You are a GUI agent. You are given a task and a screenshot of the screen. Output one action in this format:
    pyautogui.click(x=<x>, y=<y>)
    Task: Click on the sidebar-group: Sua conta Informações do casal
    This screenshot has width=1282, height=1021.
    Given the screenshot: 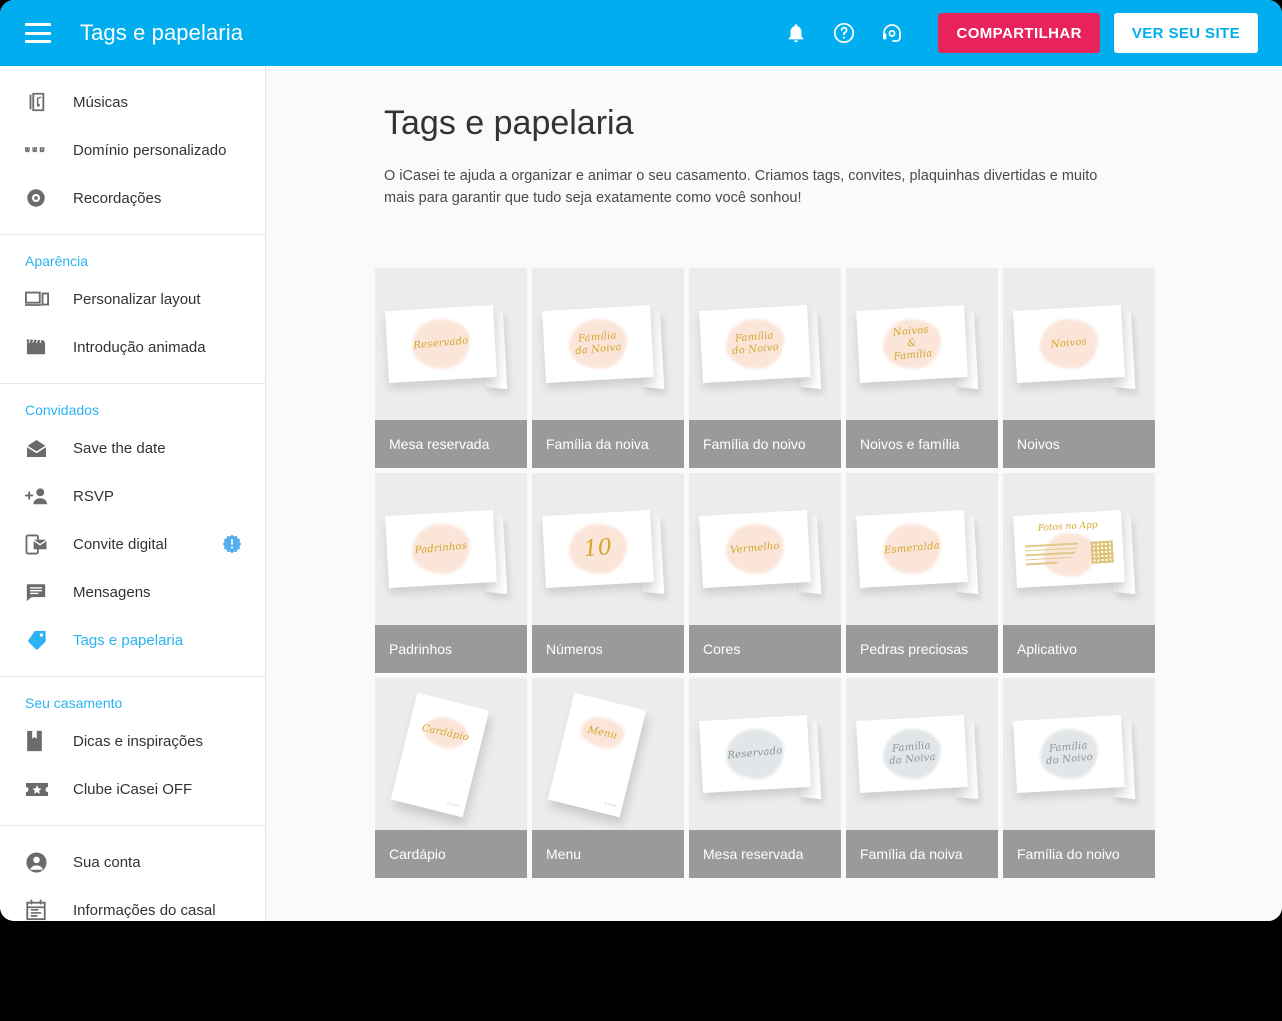 What is the action you would take?
    pyautogui.click(x=132, y=873)
    